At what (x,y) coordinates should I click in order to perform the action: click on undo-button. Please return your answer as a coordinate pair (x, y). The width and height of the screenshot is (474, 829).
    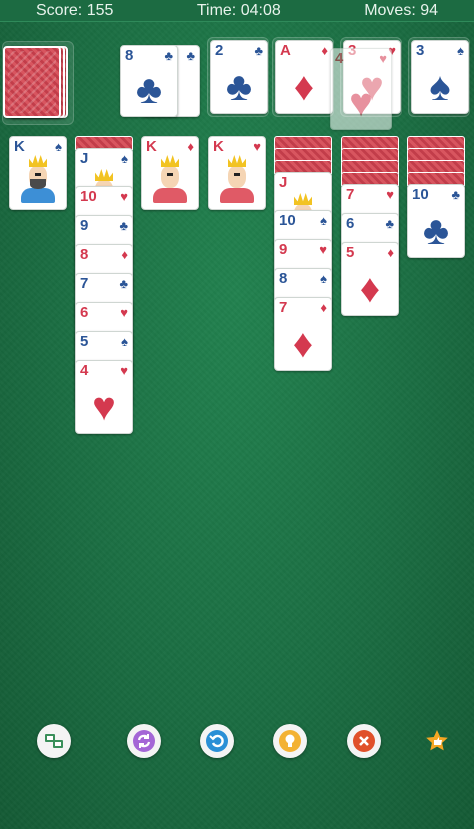
    Looking at the image, I should click on (217, 741).